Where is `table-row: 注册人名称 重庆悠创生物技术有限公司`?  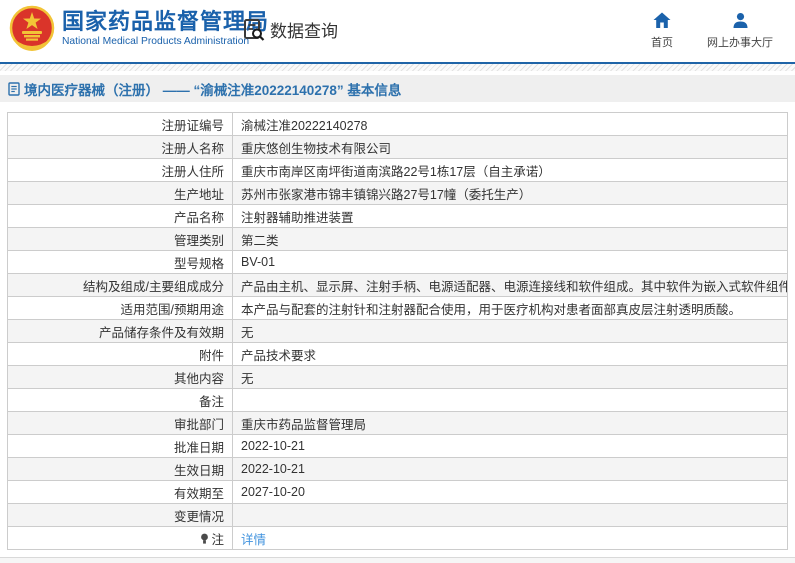 table-row: 注册人名称 重庆悠创生物技术有限公司 is located at coordinates (397, 147).